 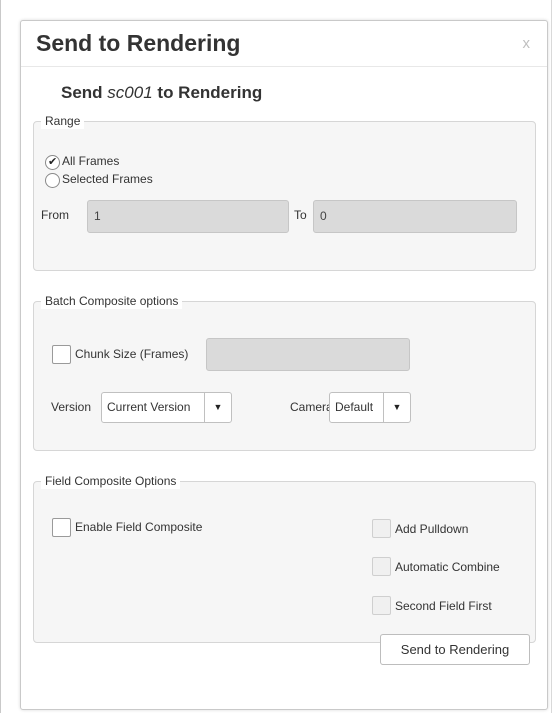 What do you see at coordinates (354, 407) in the screenshot?
I see `camera-value: Default` at bounding box center [354, 407].